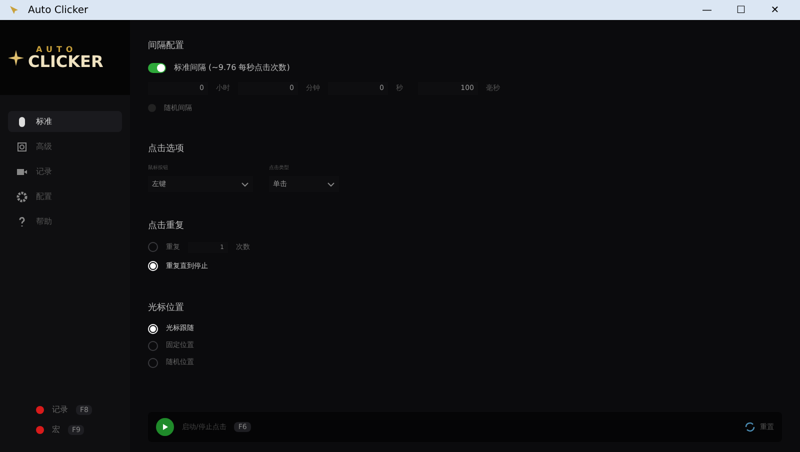 Image resolution: width=800 pixels, height=452 pixels. What do you see at coordinates (157, 67) in the screenshot?
I see `toggle-switch` at bounding box center [157, 67].